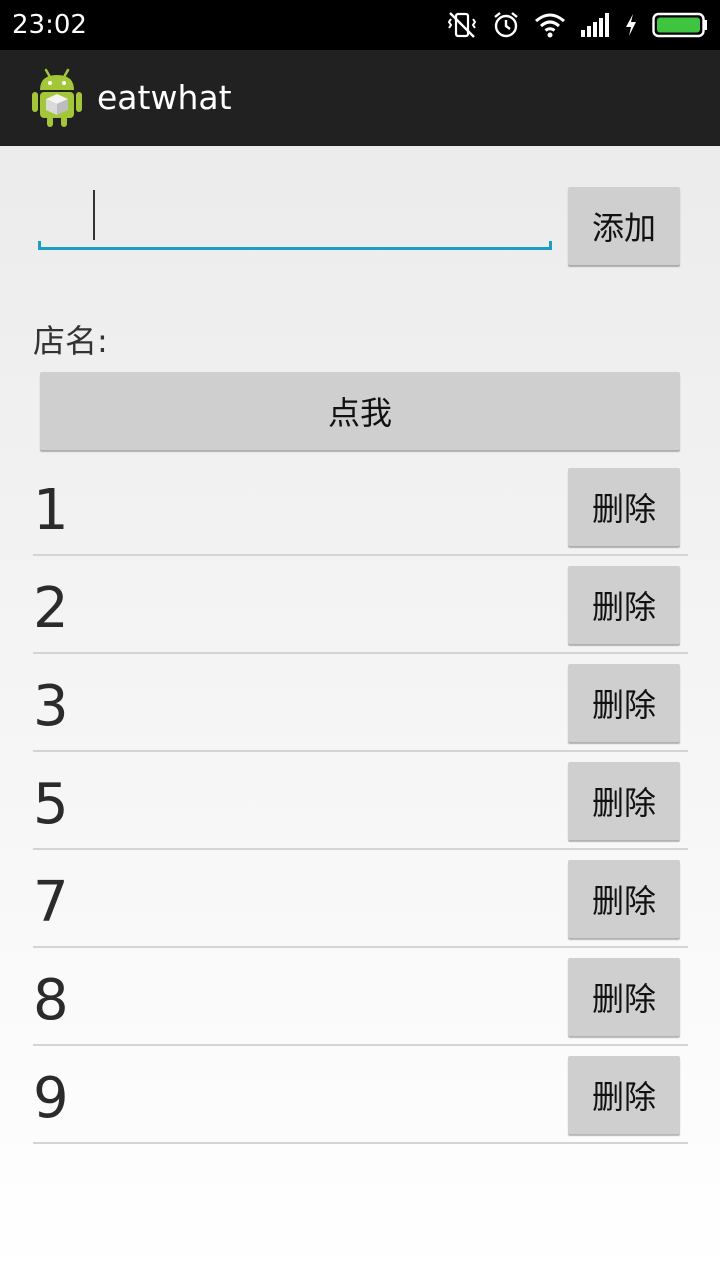 Image resolution: width=720 pixels, height=1280 pixels. What do you see at coordinates (51, 608) in the screenshot?
I see `list-item-number: 2` at bounding box center [51, 608].